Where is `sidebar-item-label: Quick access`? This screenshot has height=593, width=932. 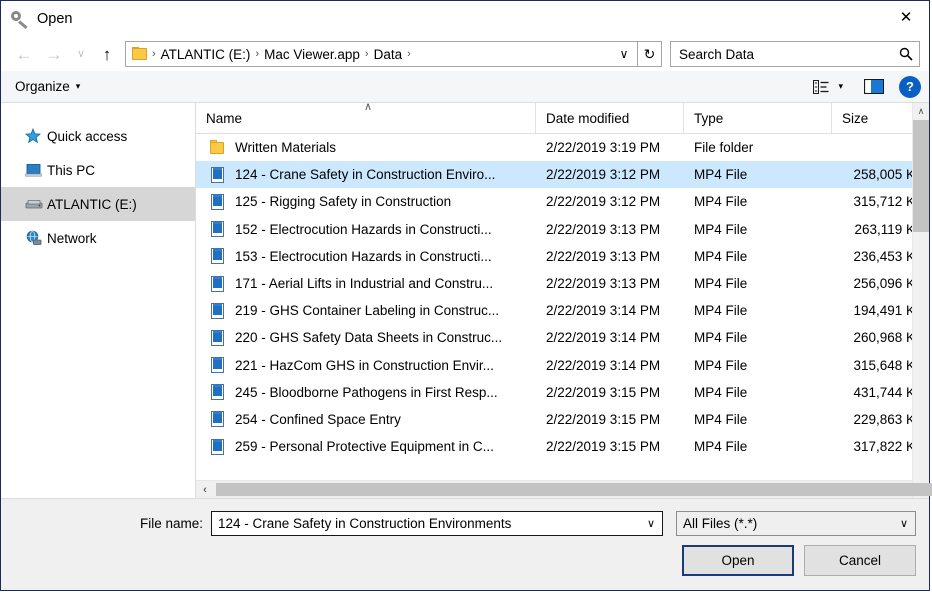
sidebar-item-label: Quick access is located at coordinates (87, 136).